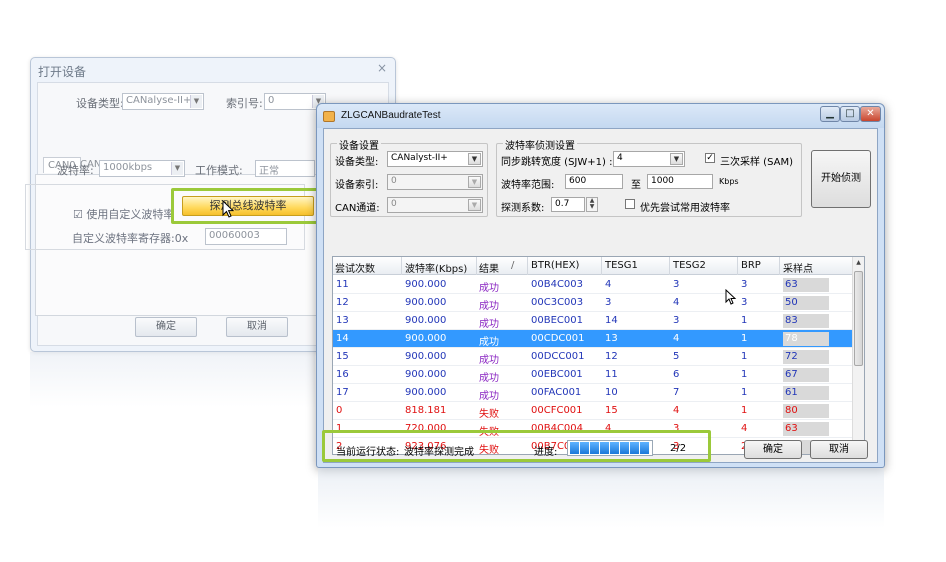 The width and height of the screenshot is (946, 562). I want to click on header-sample-point: 采样点, so click(798, 267).